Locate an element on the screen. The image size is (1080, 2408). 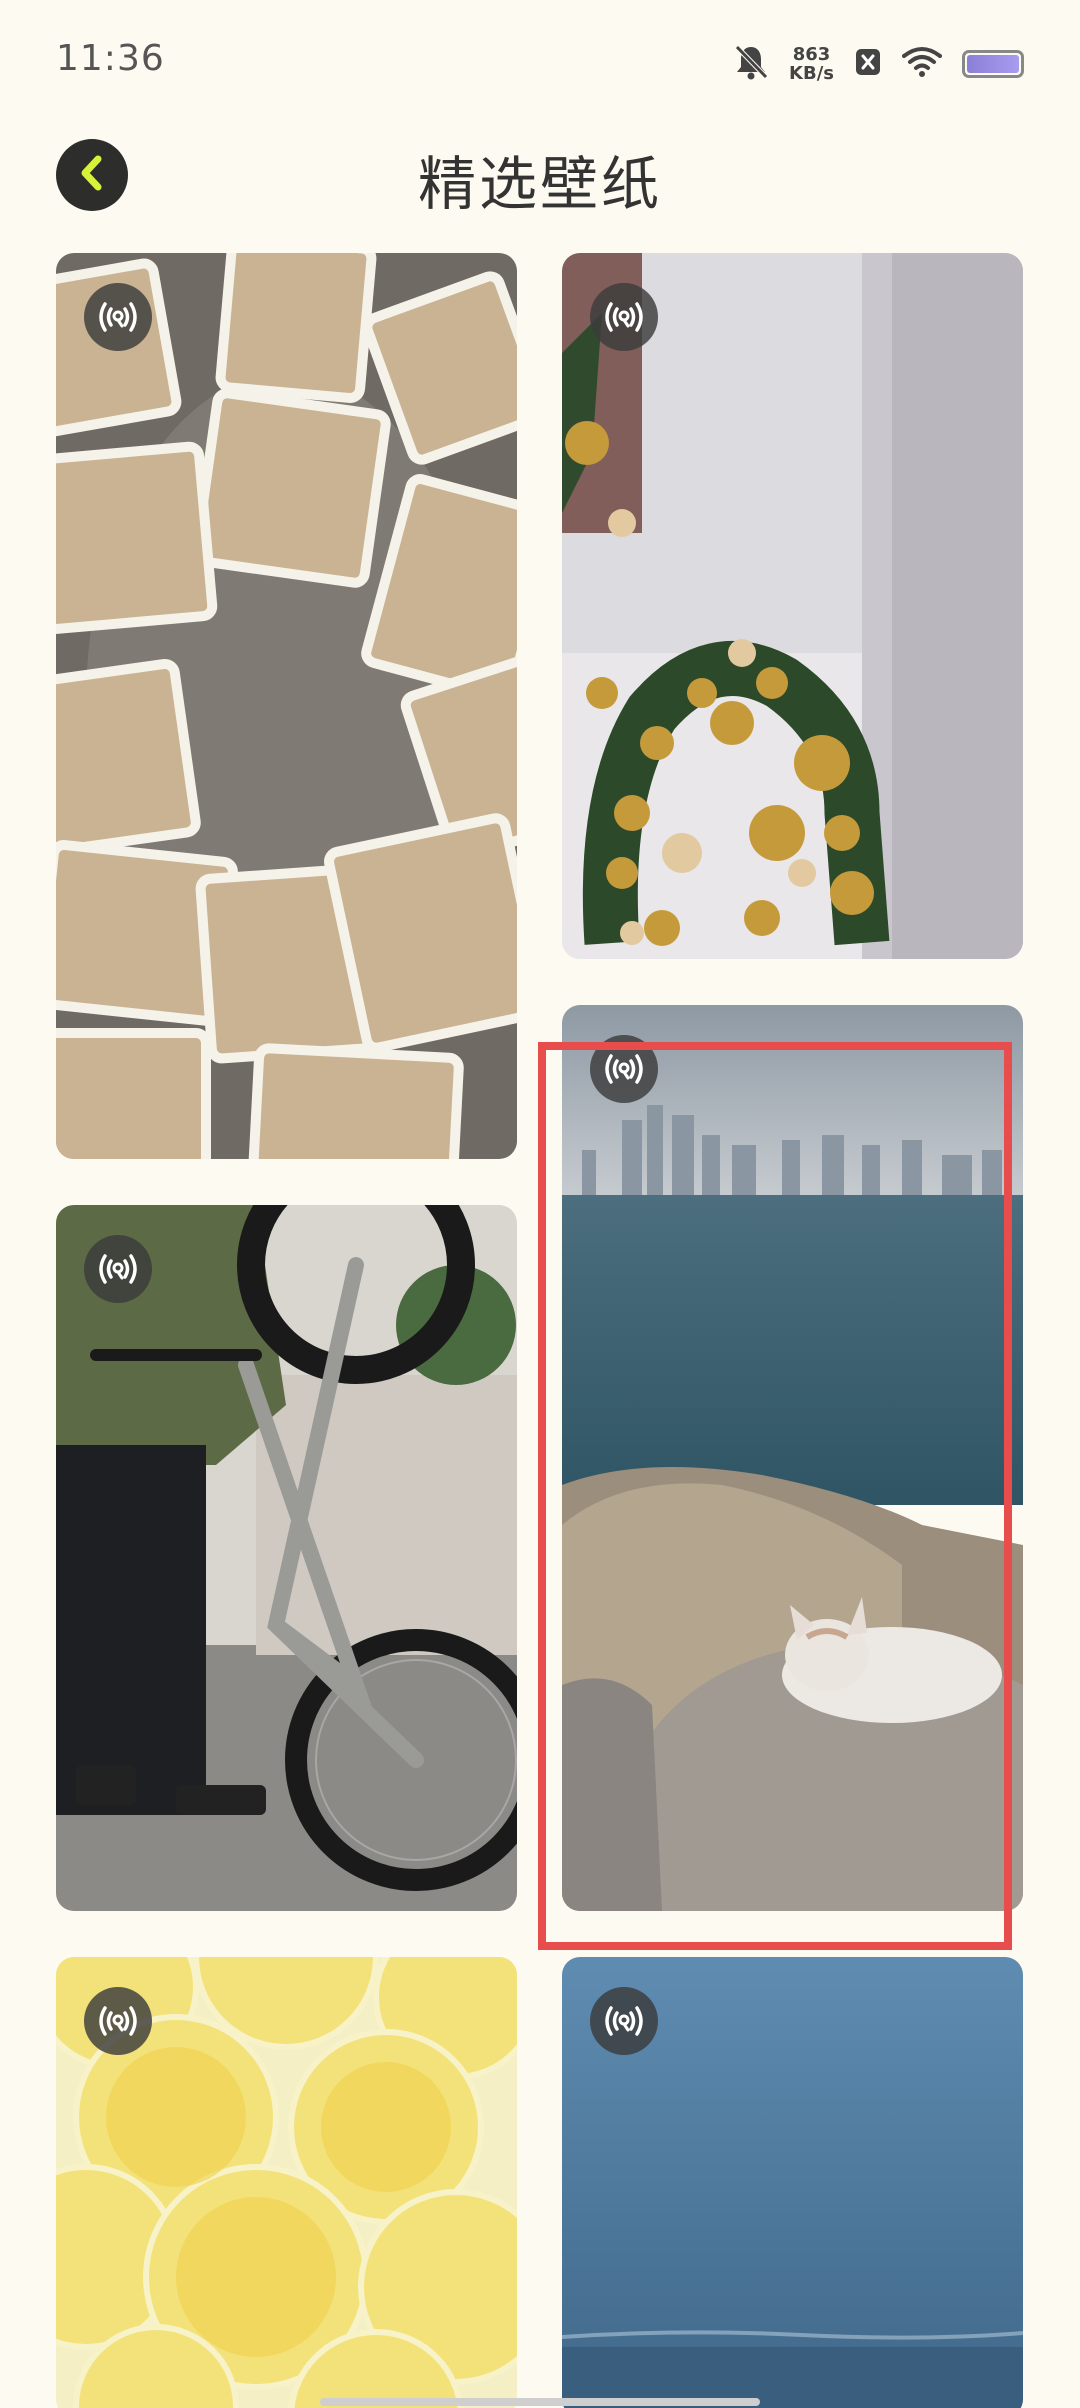
bmx-bike-image is located at coordinates (286, 1558).